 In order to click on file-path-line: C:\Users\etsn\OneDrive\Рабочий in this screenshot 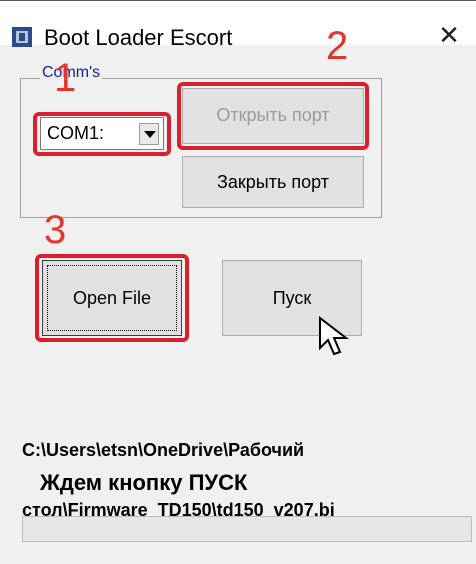, I will do `click(163, 450)`.